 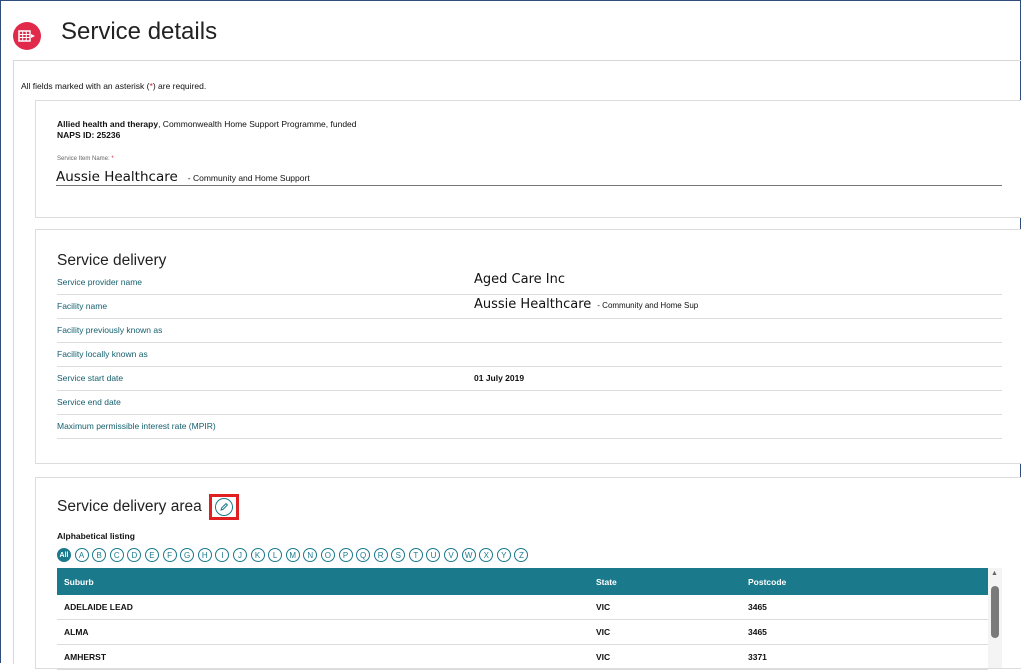 I want to click on service-delivery-title: Service delivery, so click(x=112, y=260).